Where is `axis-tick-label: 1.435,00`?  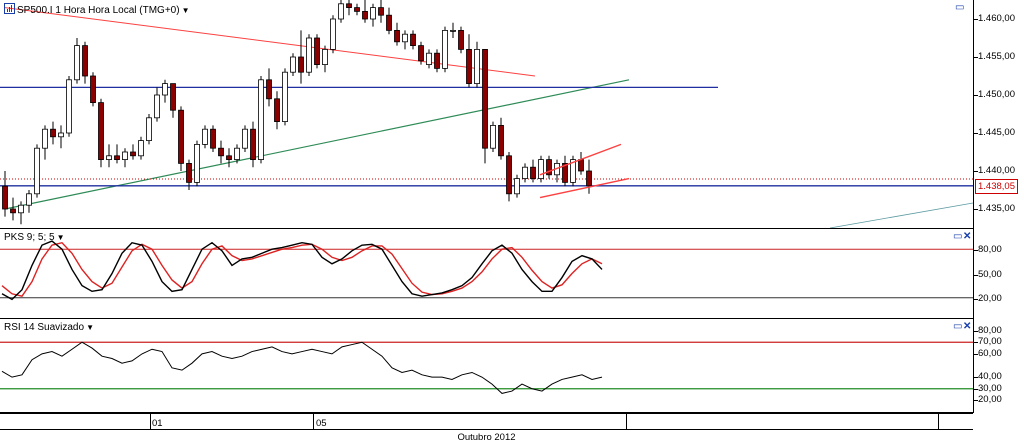 axis-tick-label: 1.435,00 is located at coordinates (996, 208).